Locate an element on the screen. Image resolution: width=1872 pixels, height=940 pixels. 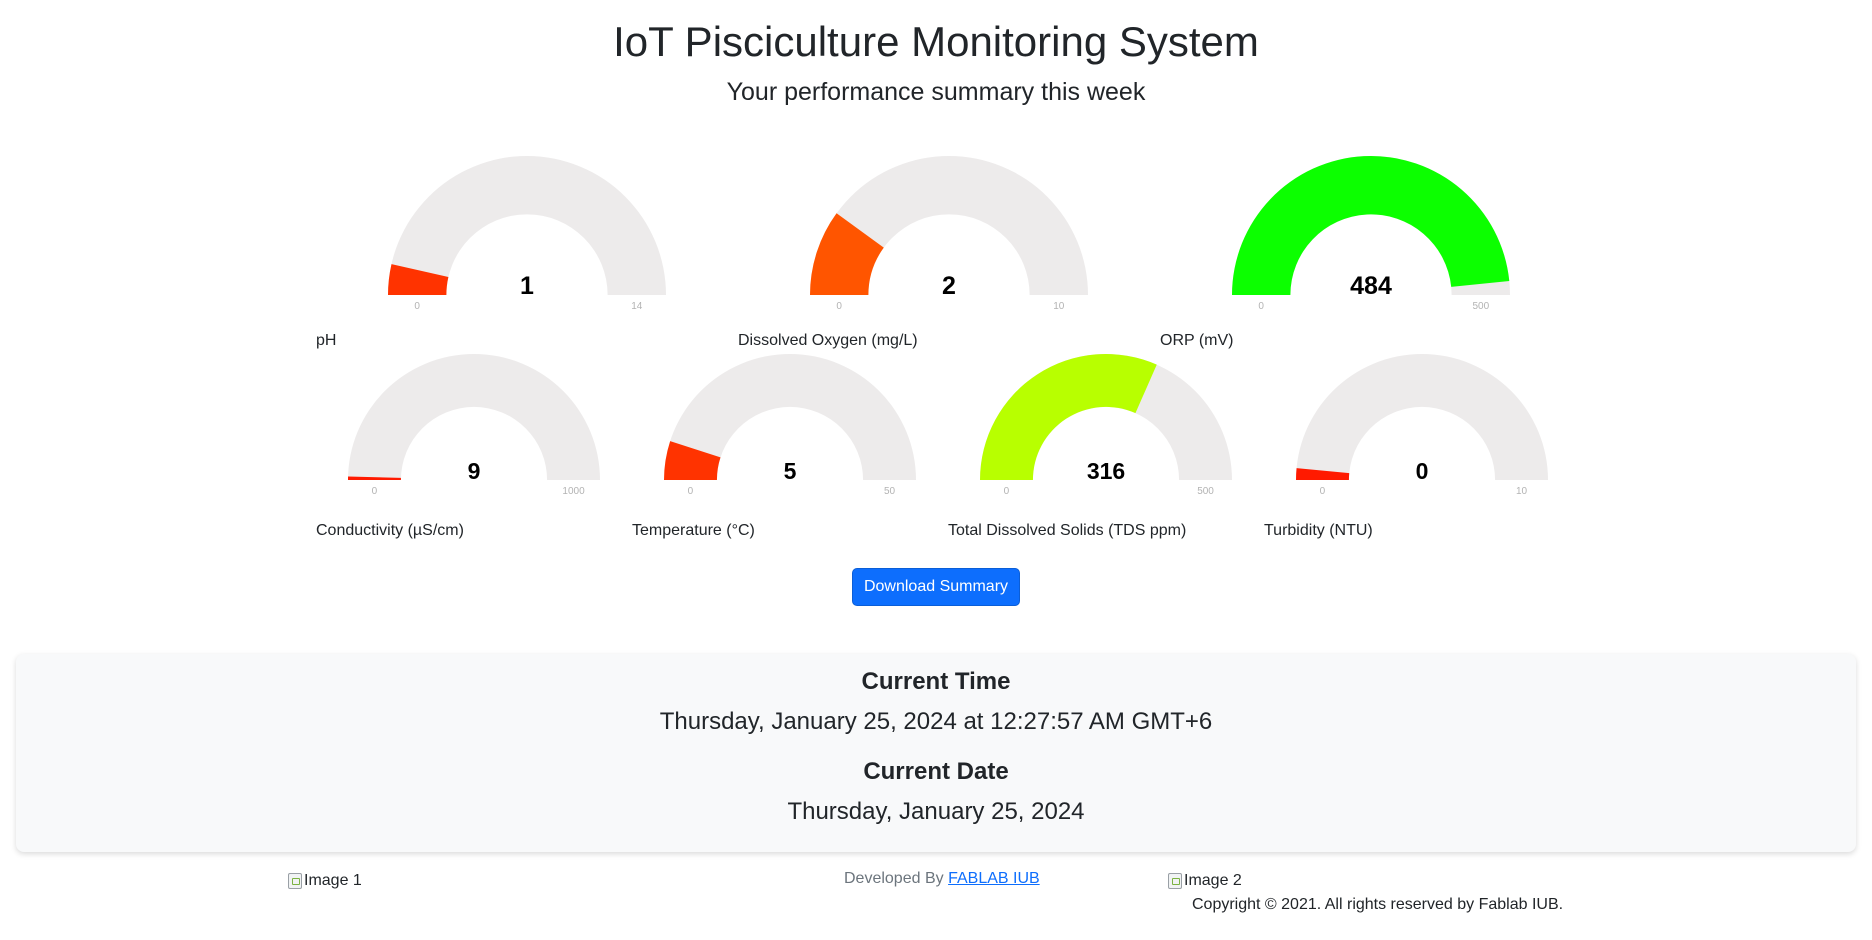
footer-image-2-alt: Image 2 is located at coordinates (1213, 880).